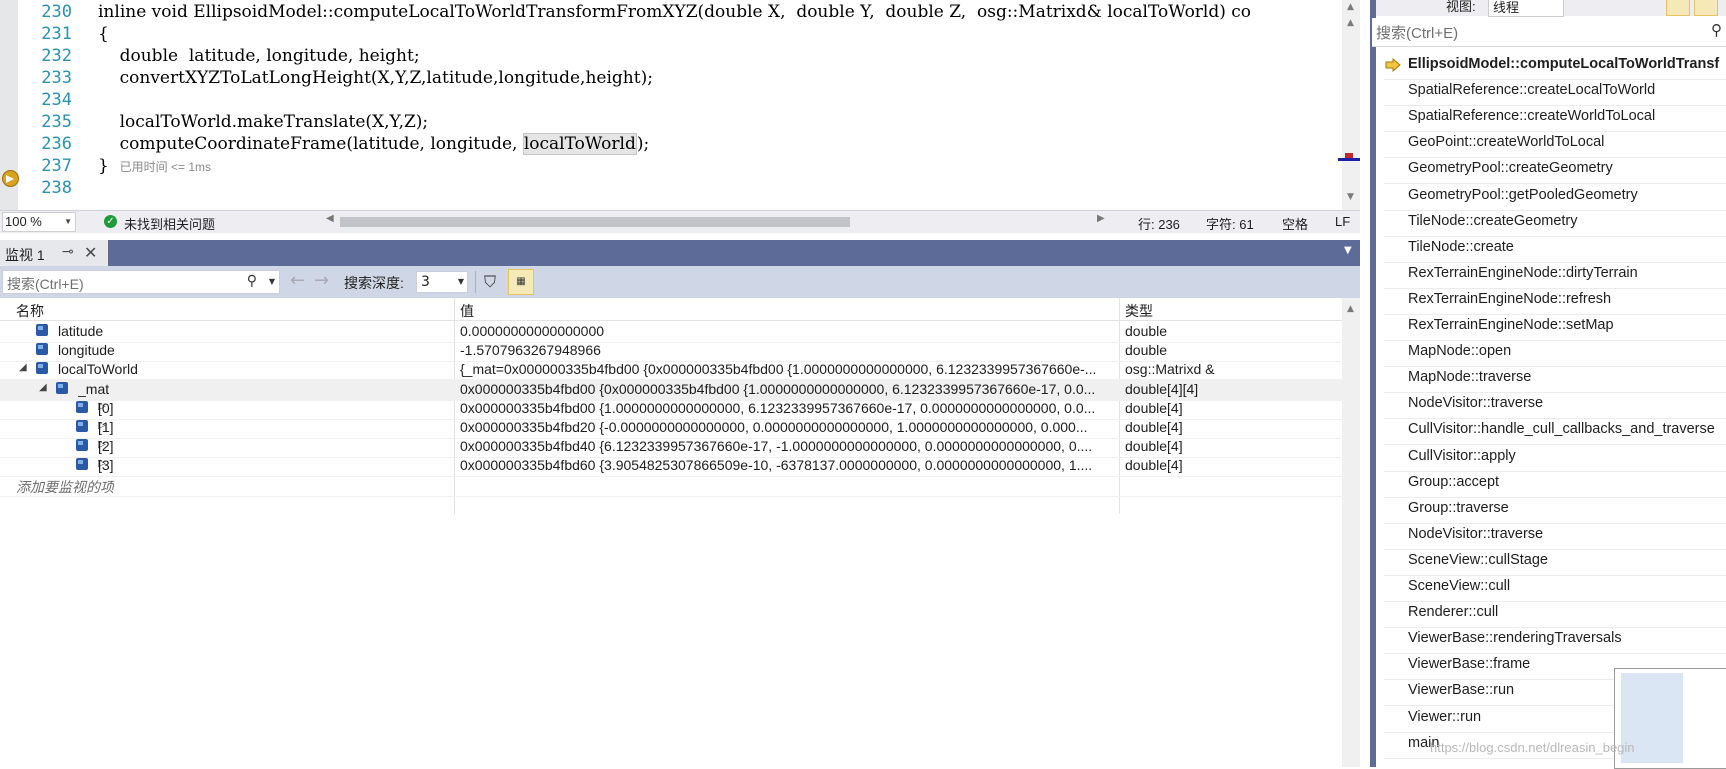 This screenshot has width=1726, height=769. What do you see at coordinates (1523, 273) in the screenshot?
I see `call-stack-frame: RexTerrainEngineNode::dirtyTerrain` at bounding box center [1523, 273].